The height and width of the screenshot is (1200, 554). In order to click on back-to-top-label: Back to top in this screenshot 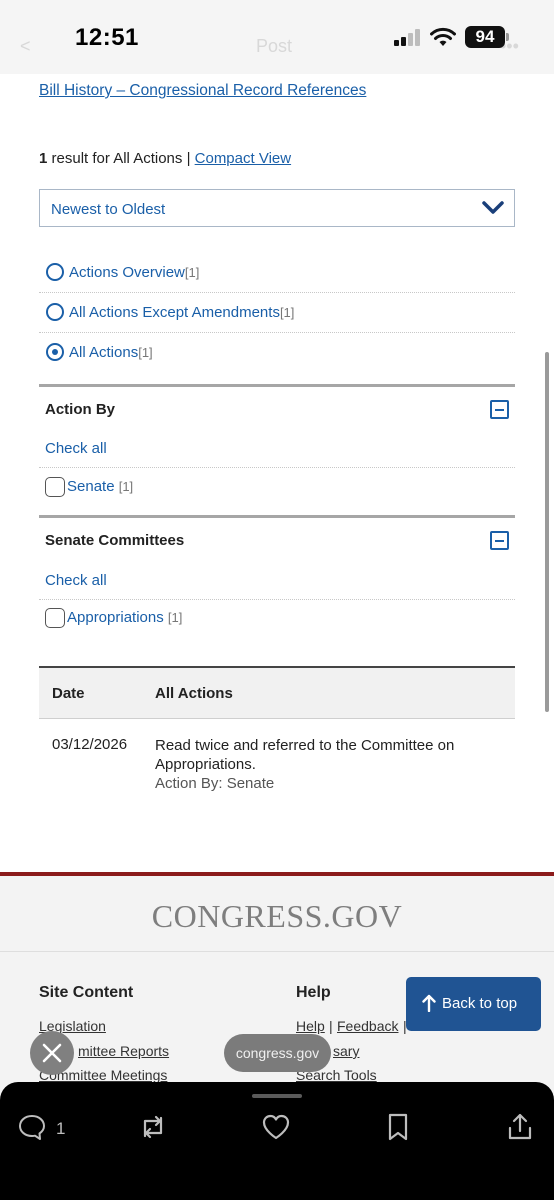, I will do `click(480, 1003)`.